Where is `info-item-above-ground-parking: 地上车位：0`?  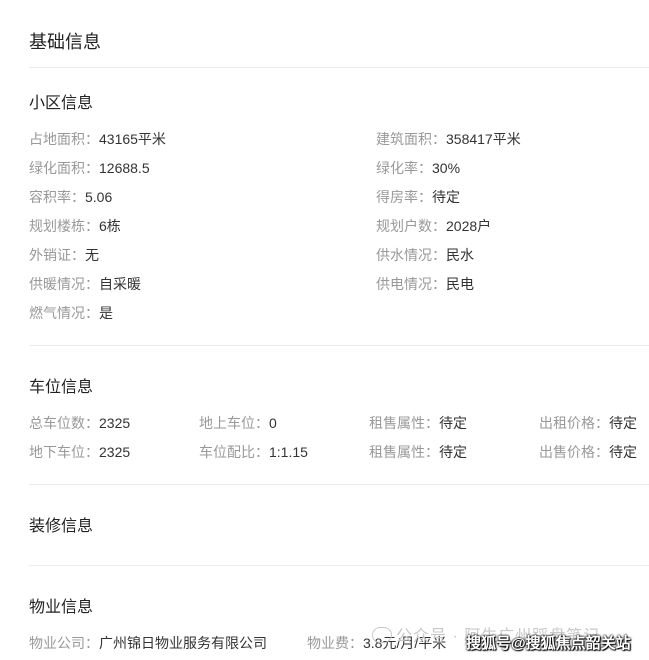
info-item-above-ground-parking: 地上车位：0 is located at coordinates (238, 423).